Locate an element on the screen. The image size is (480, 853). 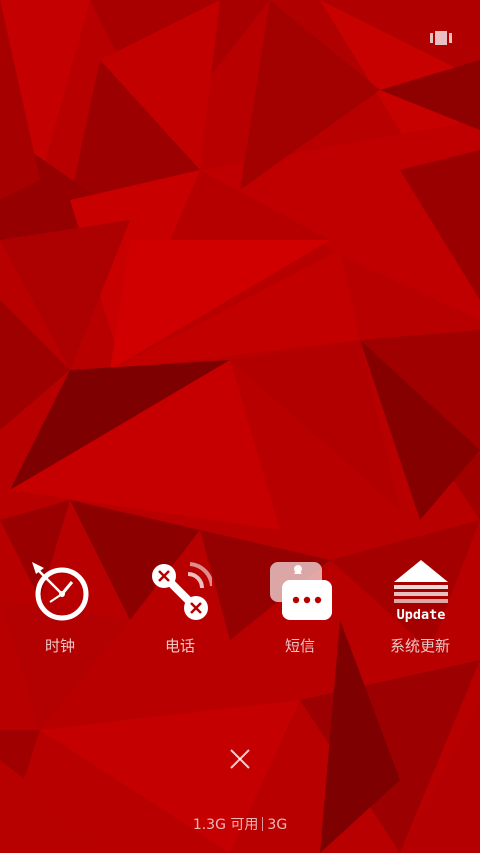
app-label: 系统更新 is located at coordinates (419, 646).